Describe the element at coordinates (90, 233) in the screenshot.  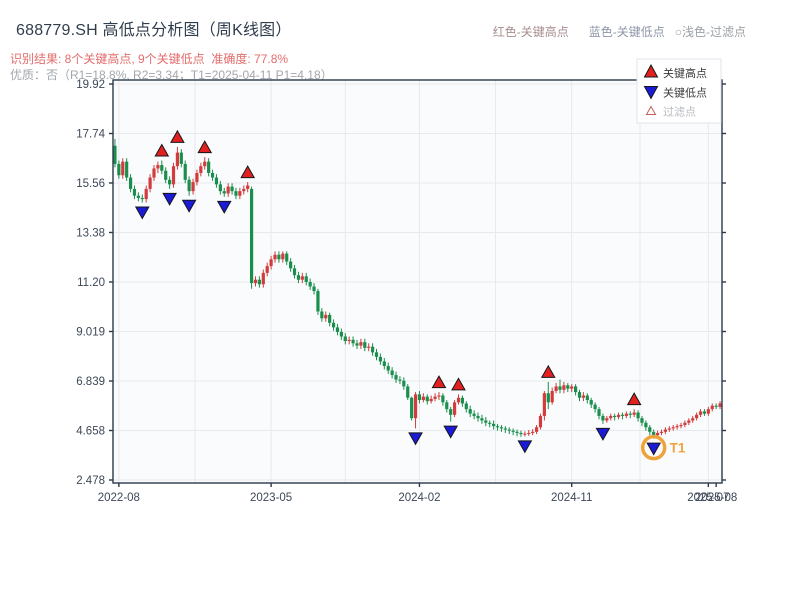
I see `y-tick-label: 13.38` at that location.